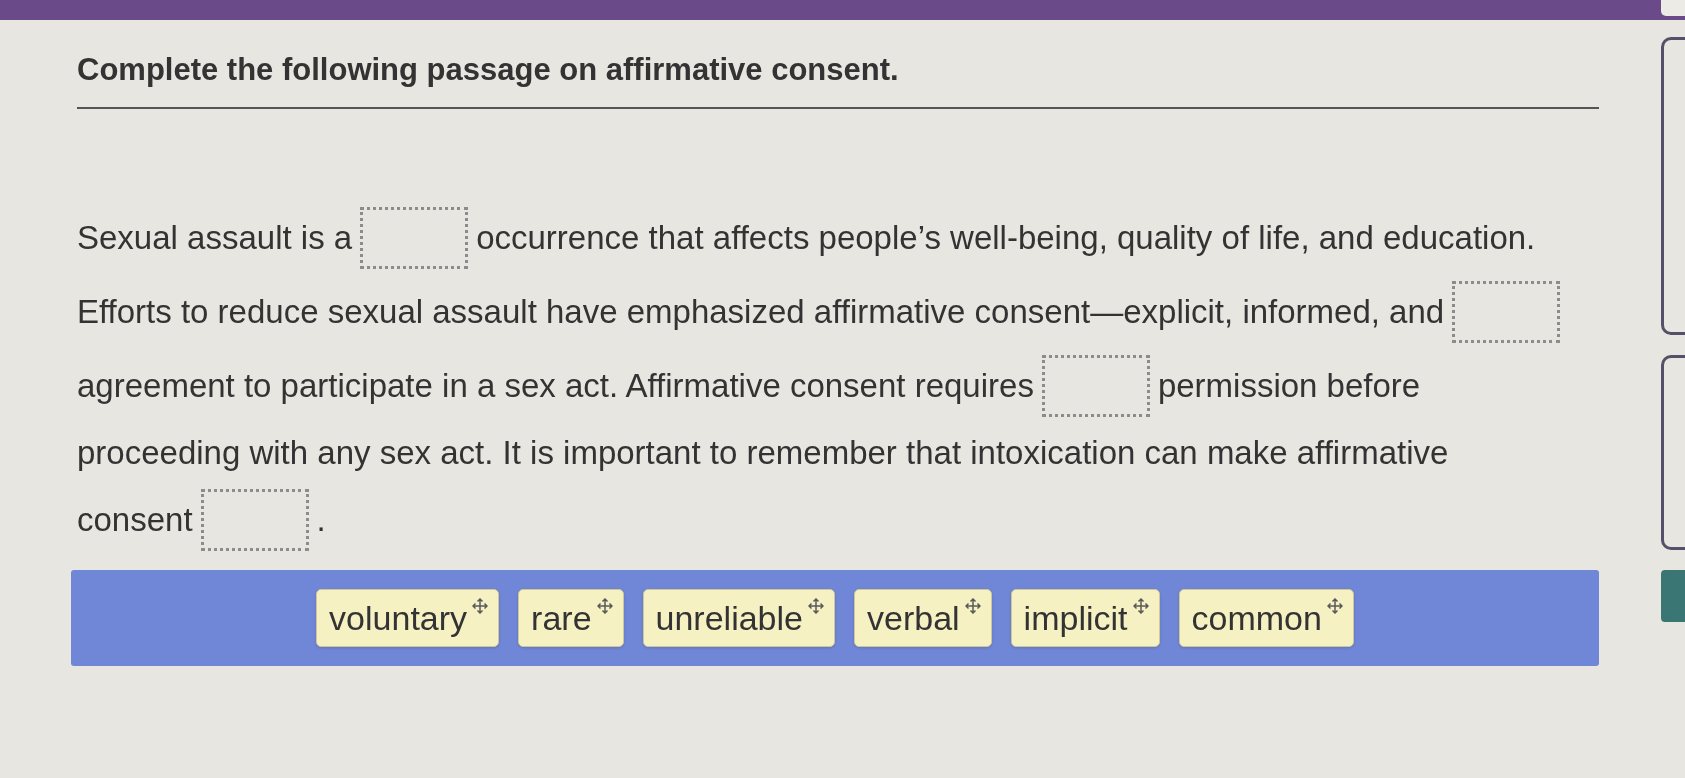 The width and height of the screenshot is (1685, 778). What do you see at coordinates (321, 520) in the screenshot?
I see `passage-text: .` at bounding box center [321, 520].